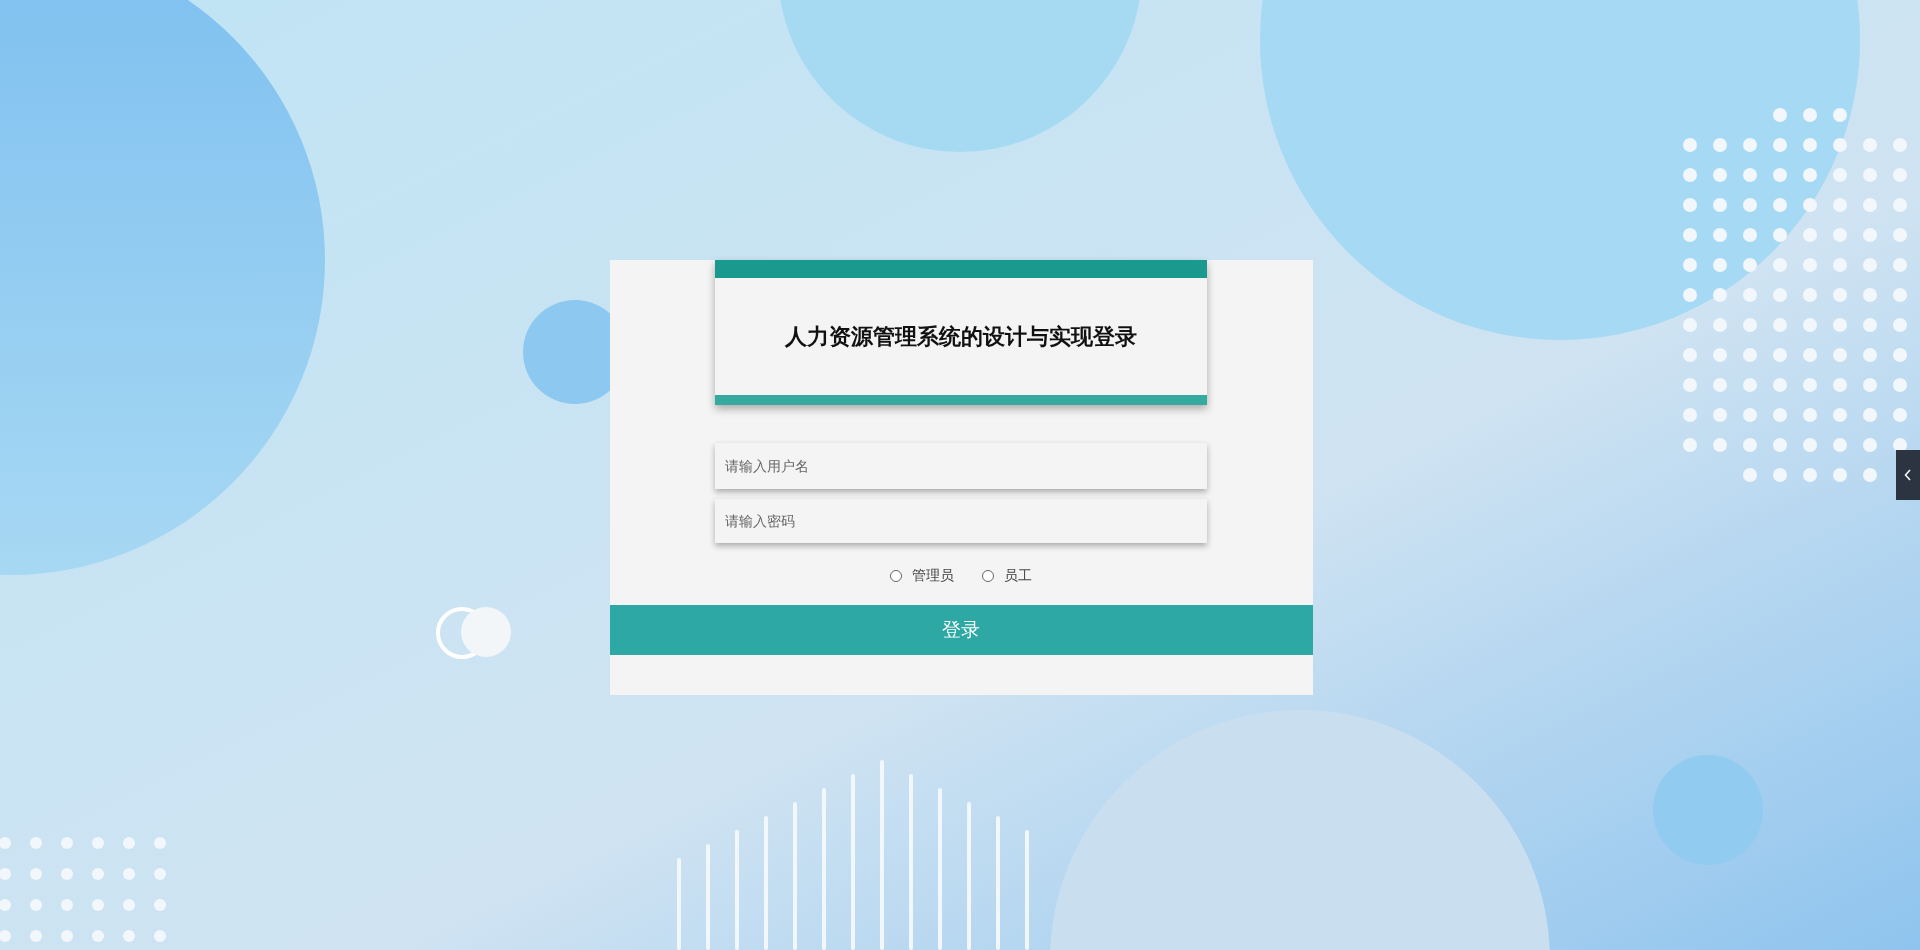 This screenshot has width=1920, height=950. I want to click on role-label: 员工, so click(1018, 576).